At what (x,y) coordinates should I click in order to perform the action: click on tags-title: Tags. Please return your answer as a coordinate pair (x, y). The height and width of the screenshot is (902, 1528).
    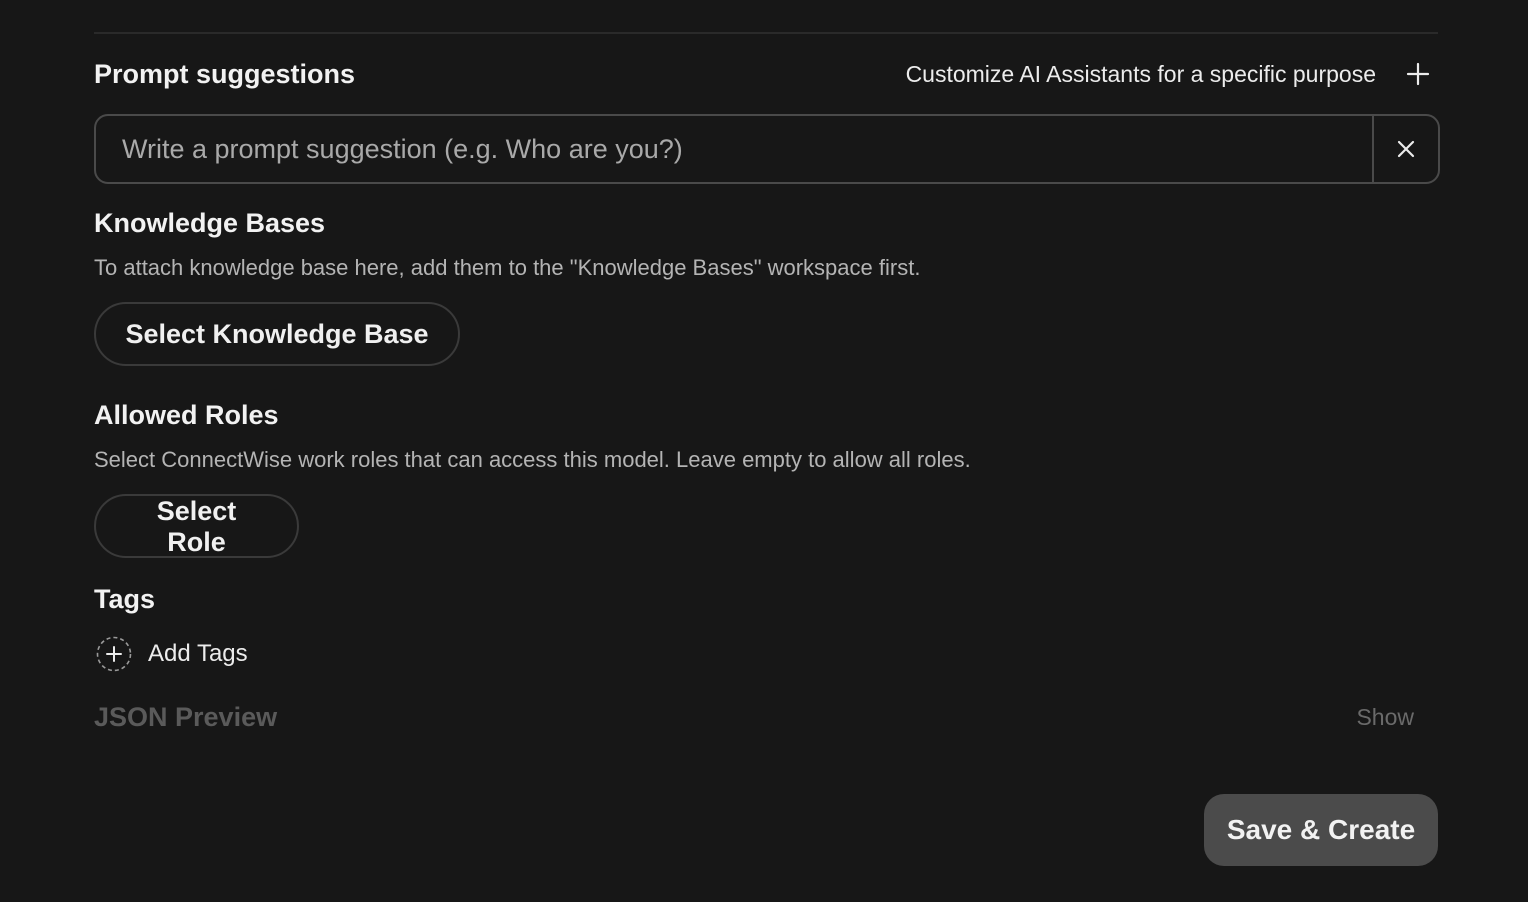
    Looking at the image, I should click on (125, 599).